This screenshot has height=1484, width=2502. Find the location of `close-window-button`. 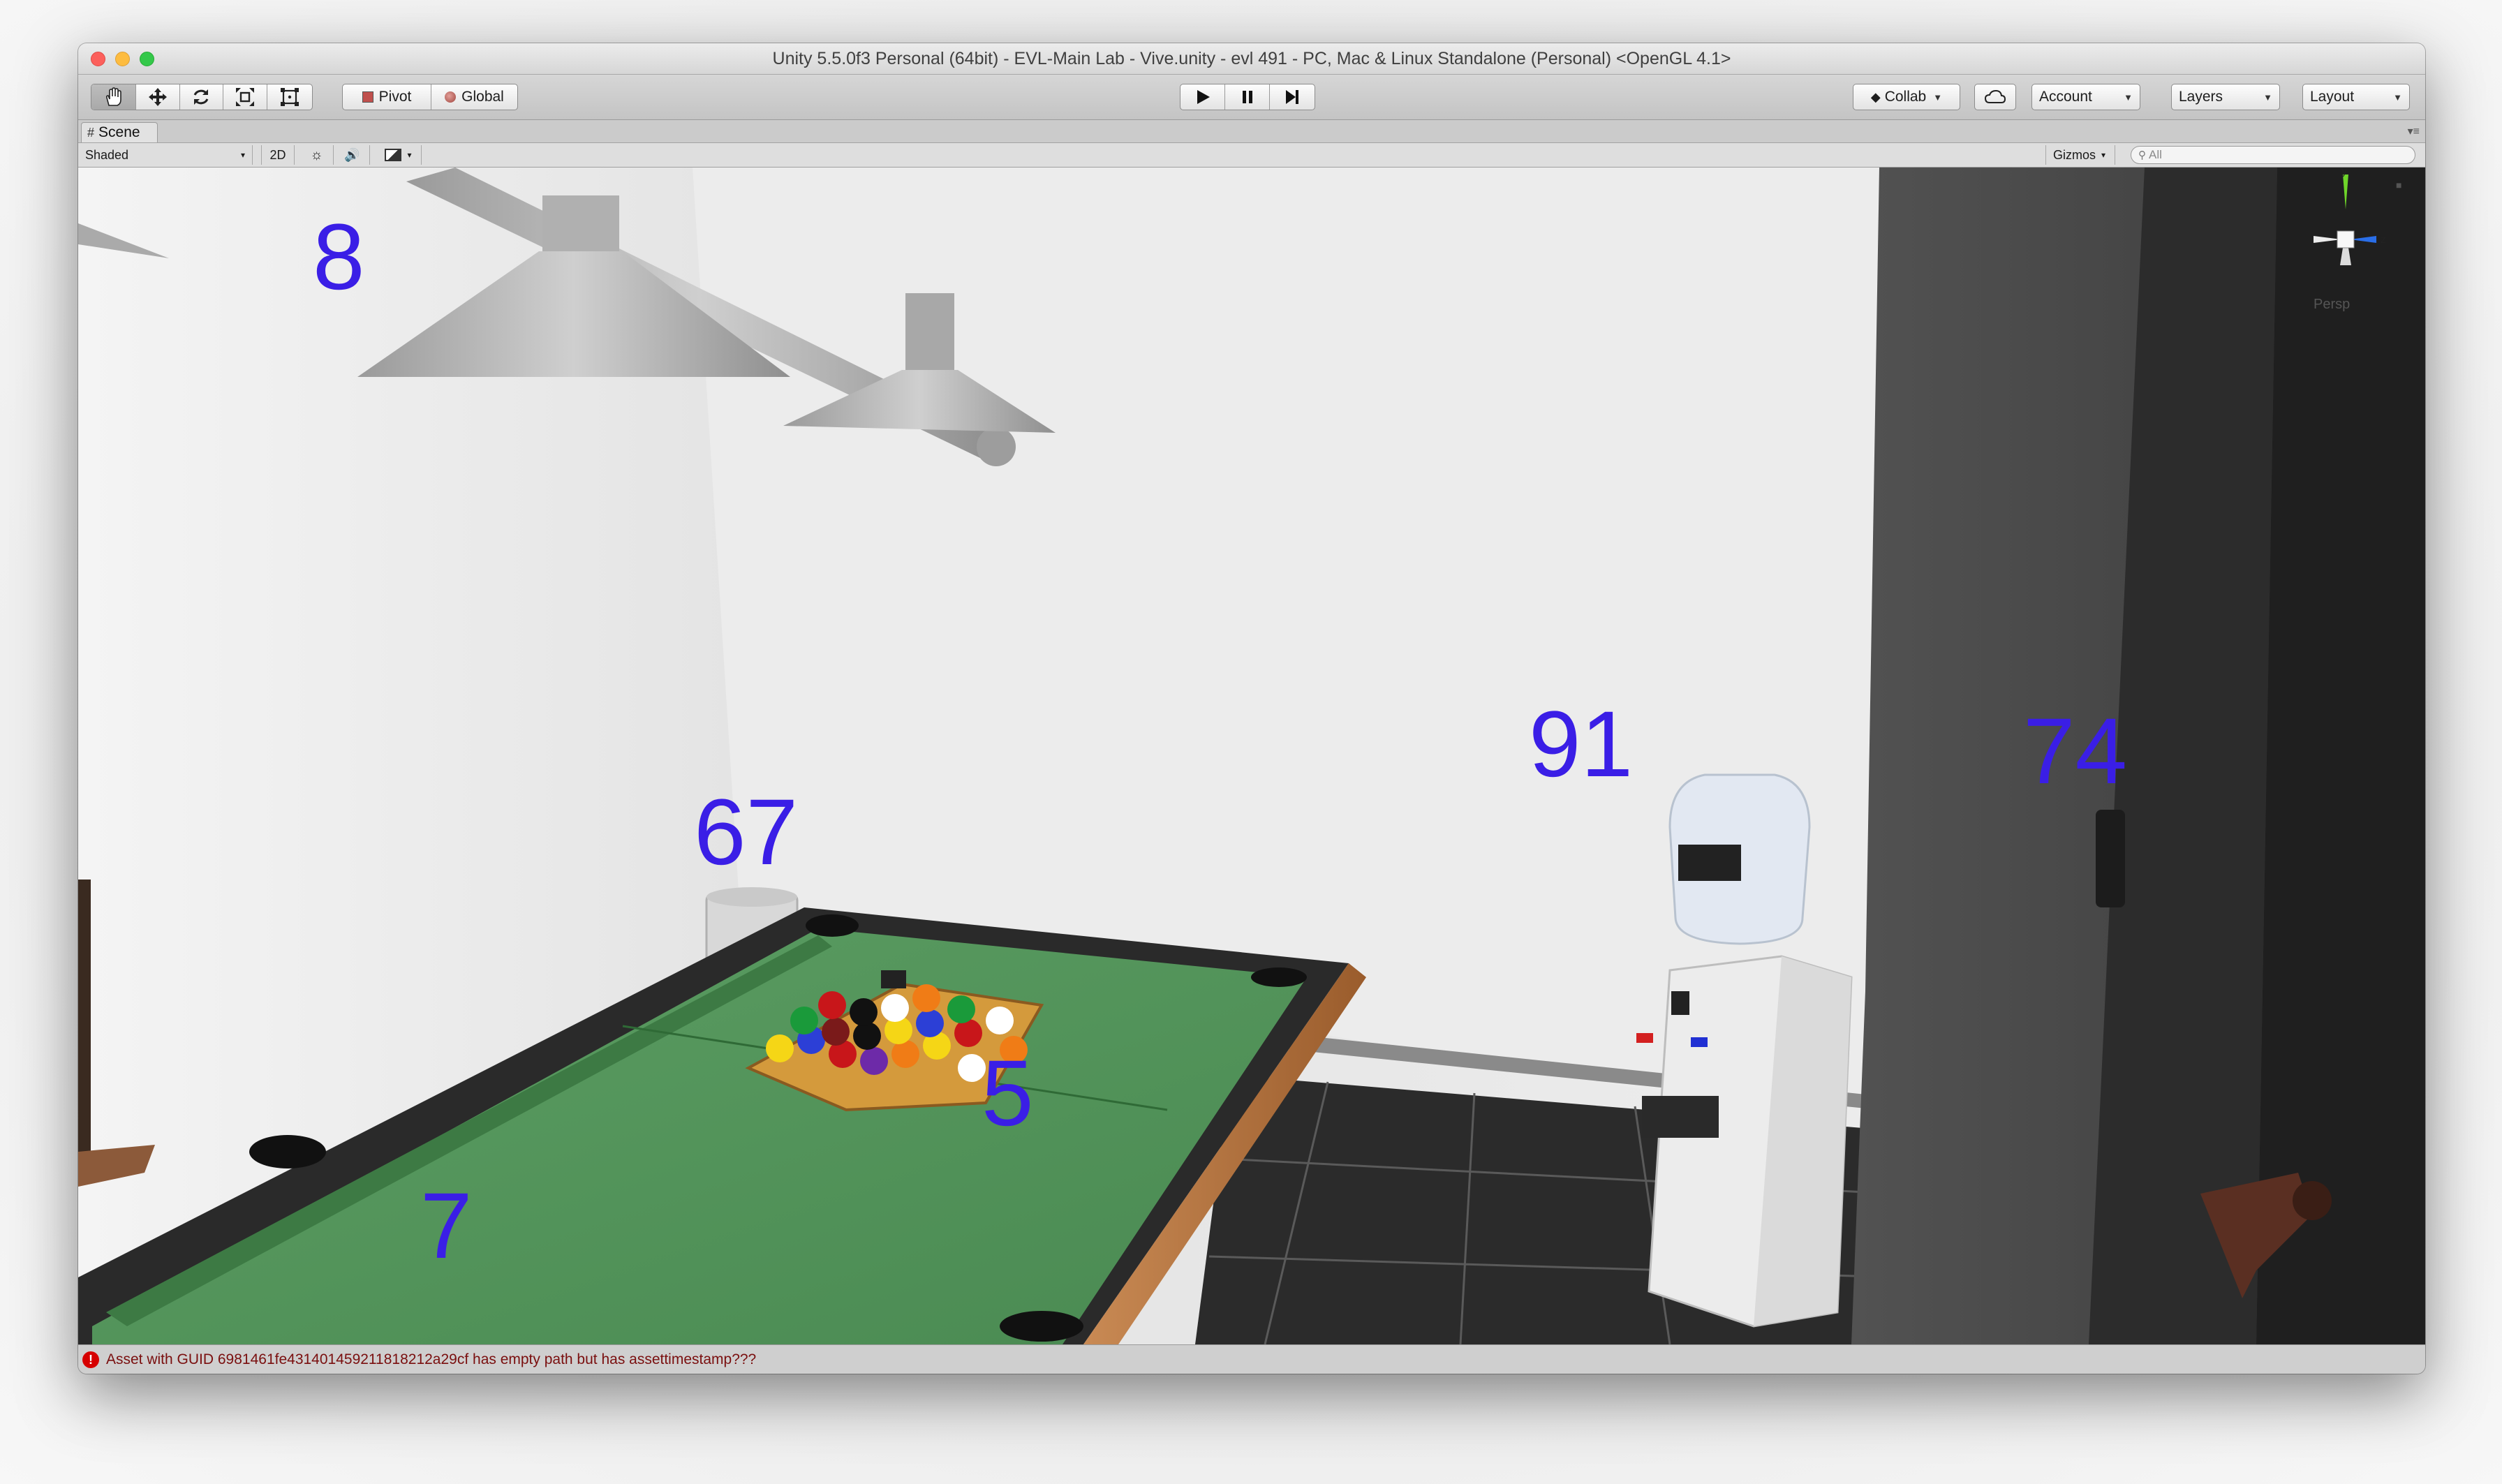

close-window-button is located at coordinates (98, 59).